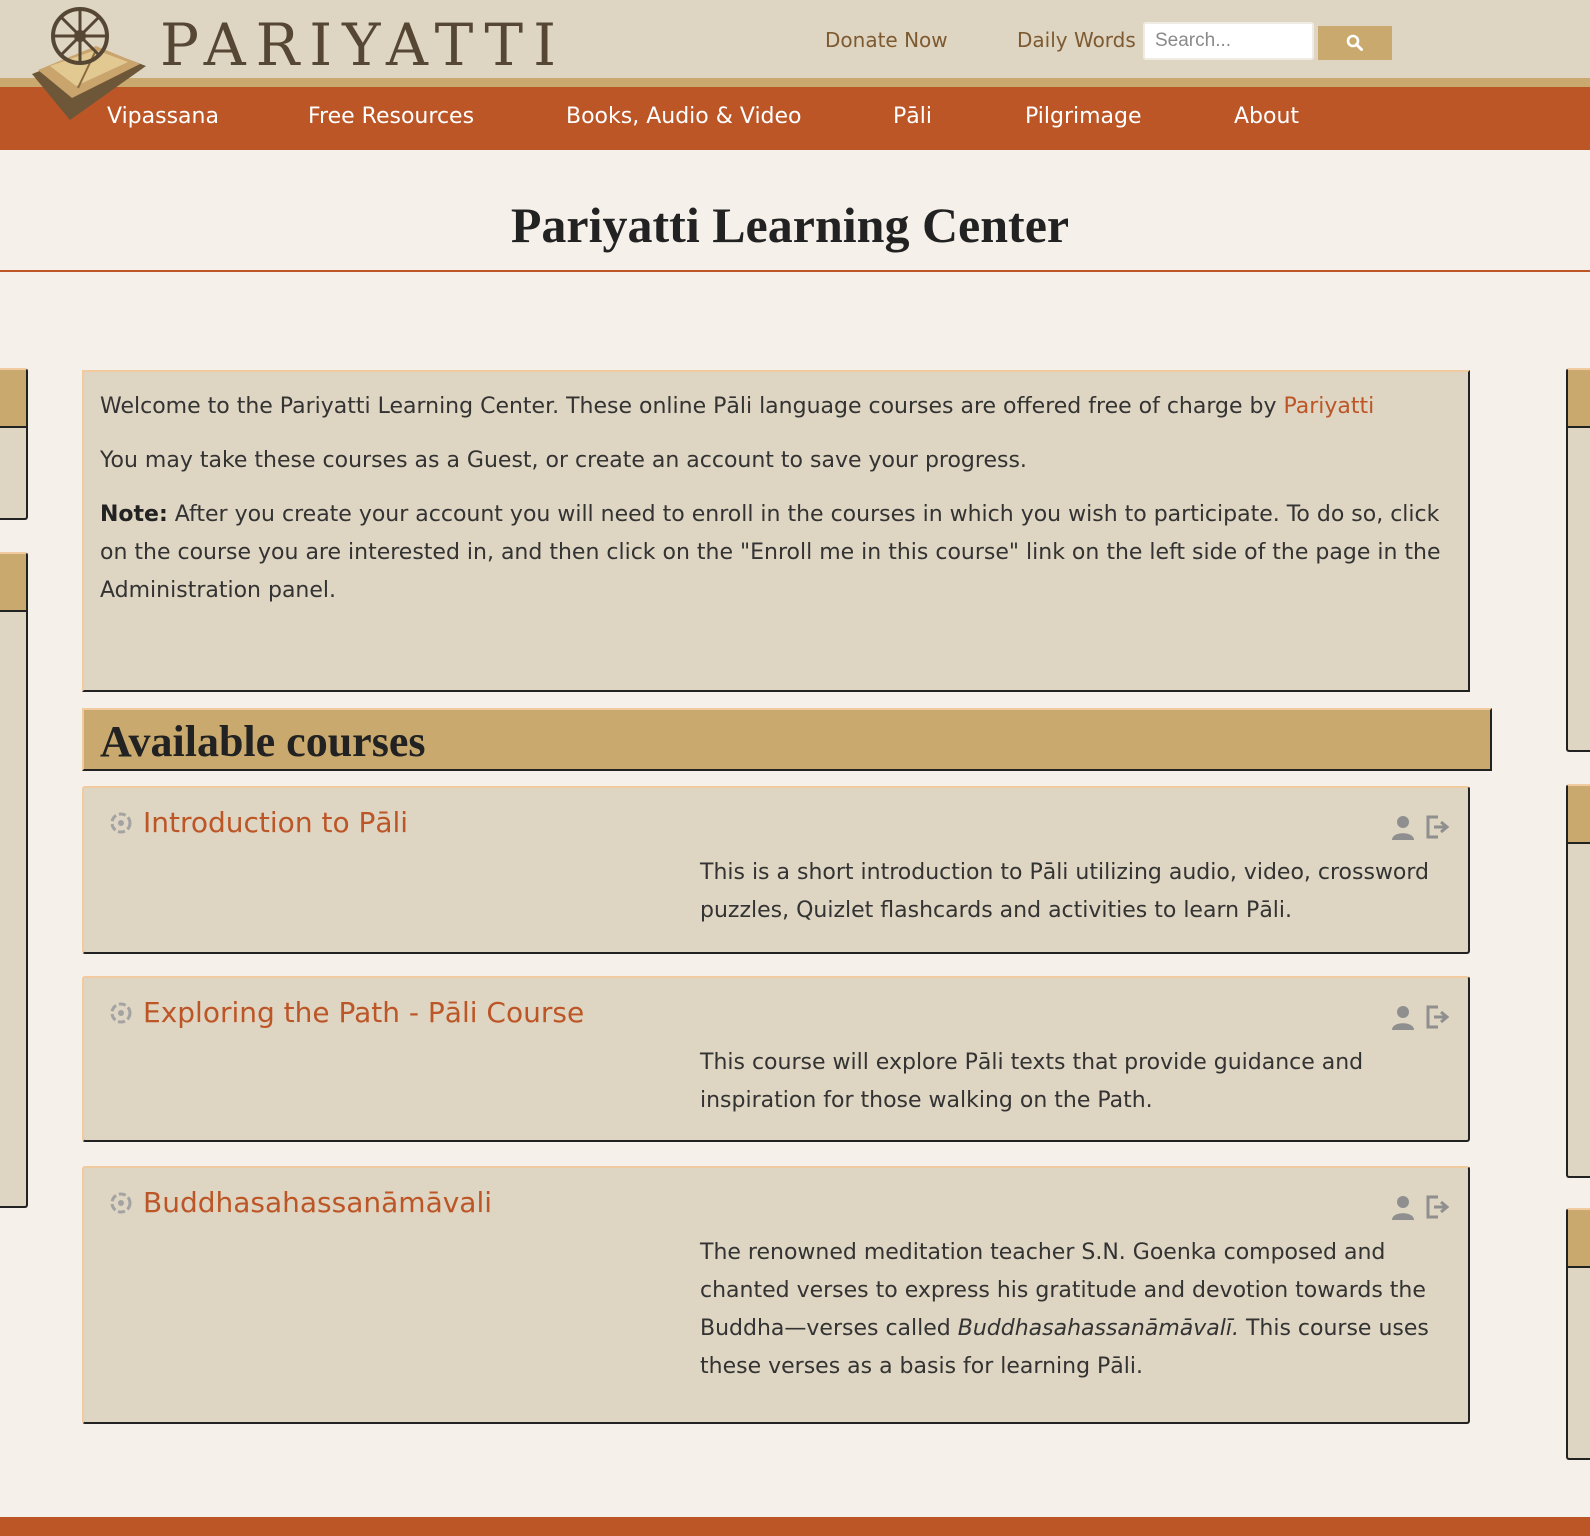 Image resolution: width=1590 pixels, height=1536 pixels. Describe the element at coordinates (1579, 399) in the screenshot. I see `right-block-1-header` at that location.